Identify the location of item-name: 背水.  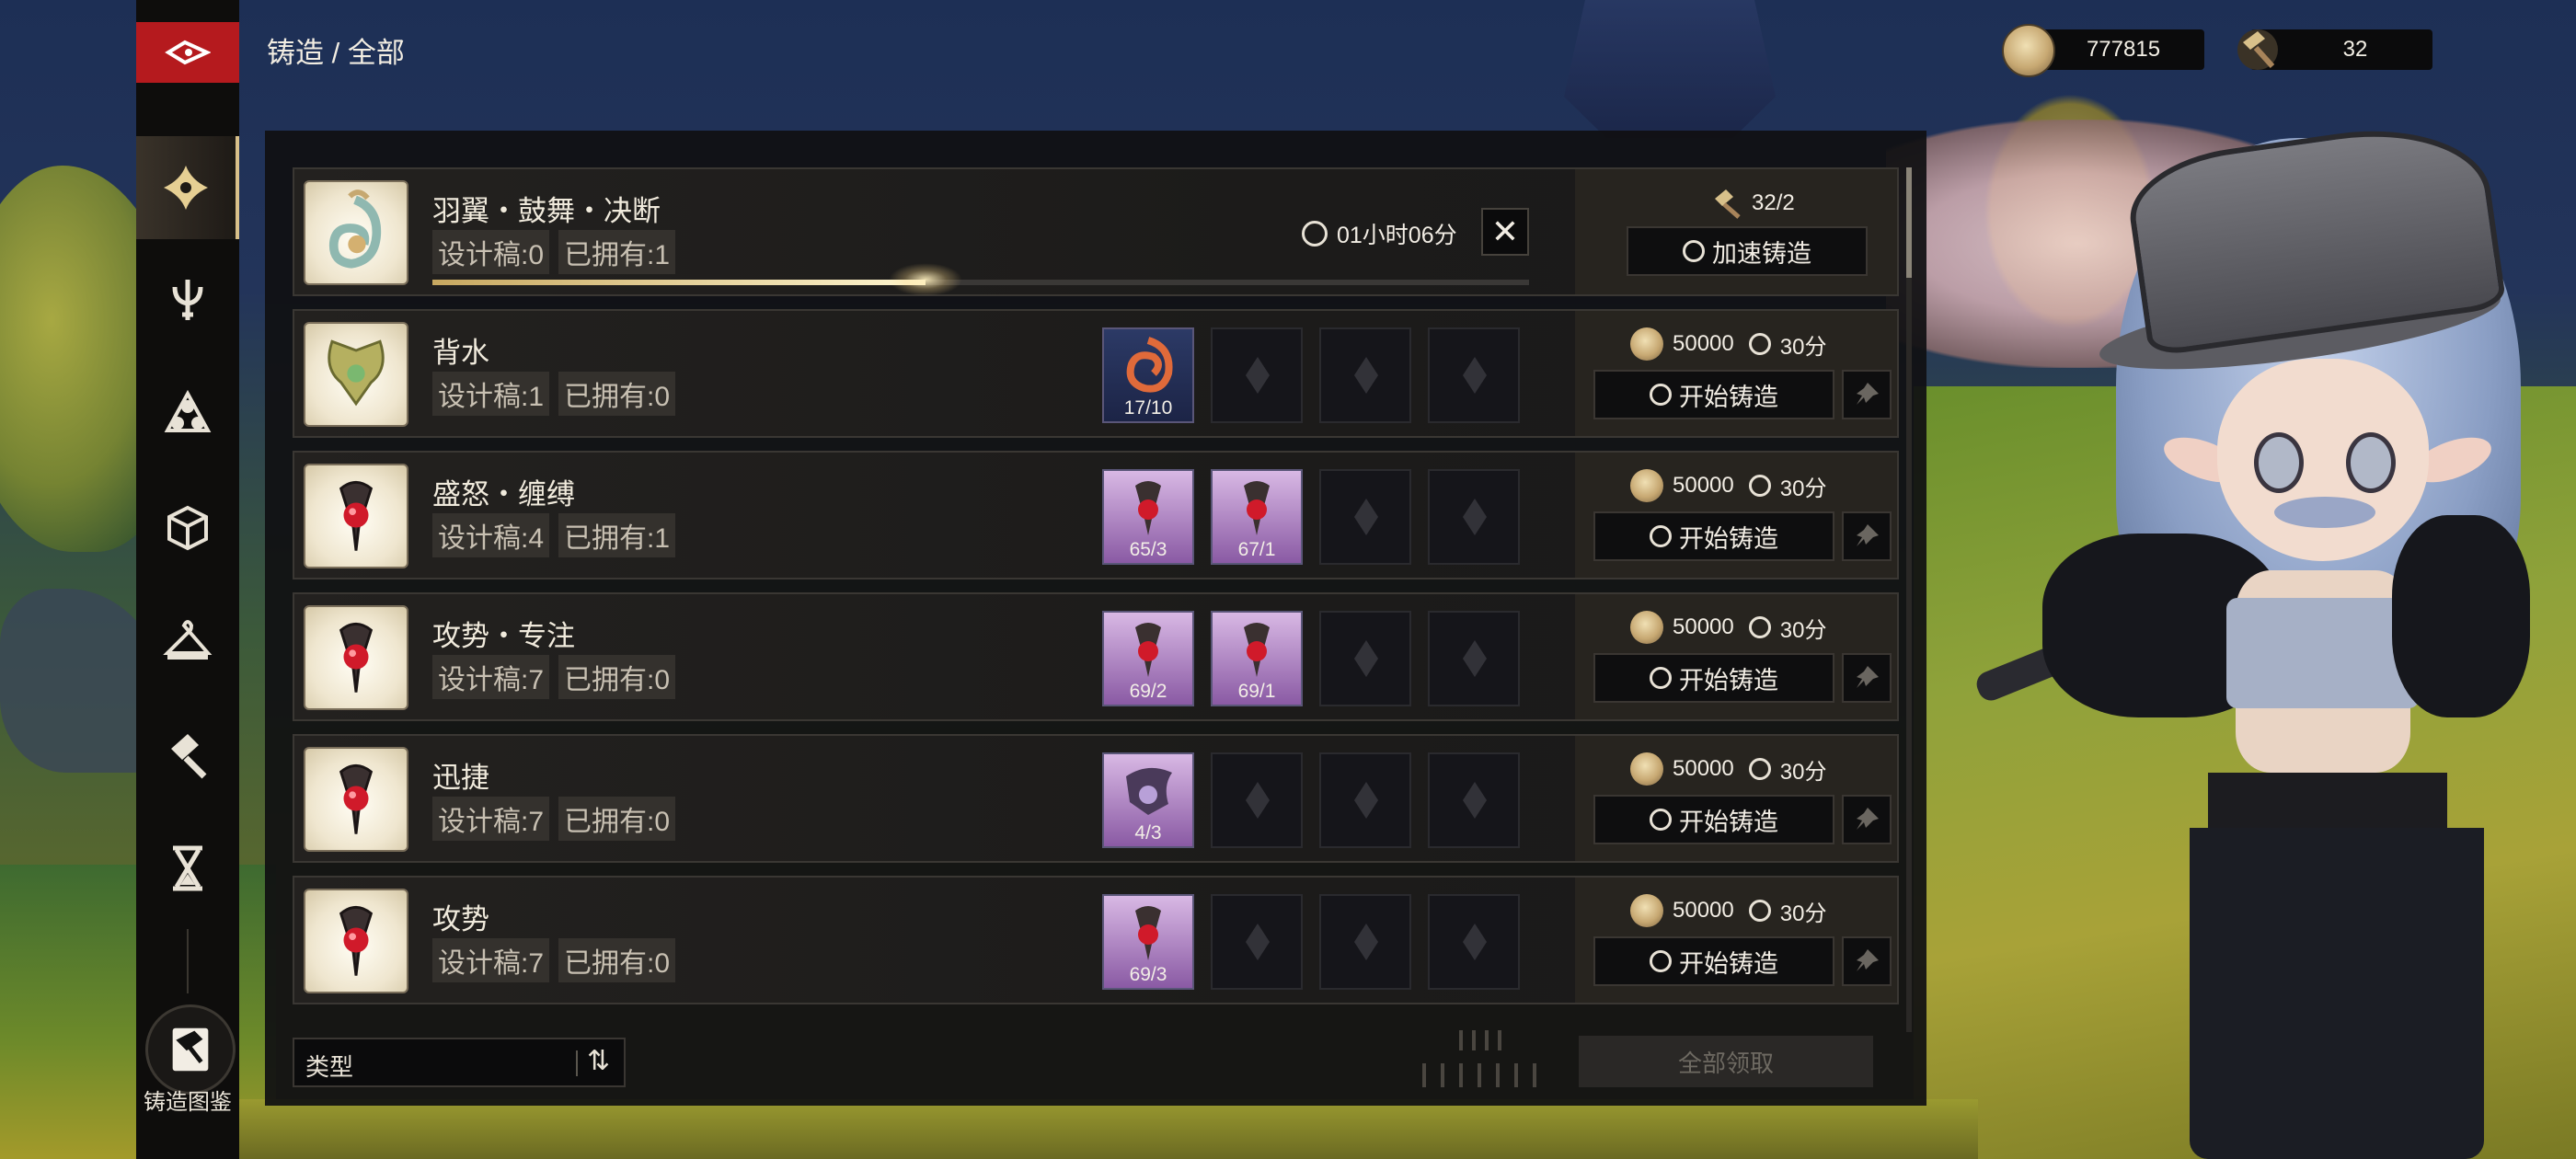
(460, 353).